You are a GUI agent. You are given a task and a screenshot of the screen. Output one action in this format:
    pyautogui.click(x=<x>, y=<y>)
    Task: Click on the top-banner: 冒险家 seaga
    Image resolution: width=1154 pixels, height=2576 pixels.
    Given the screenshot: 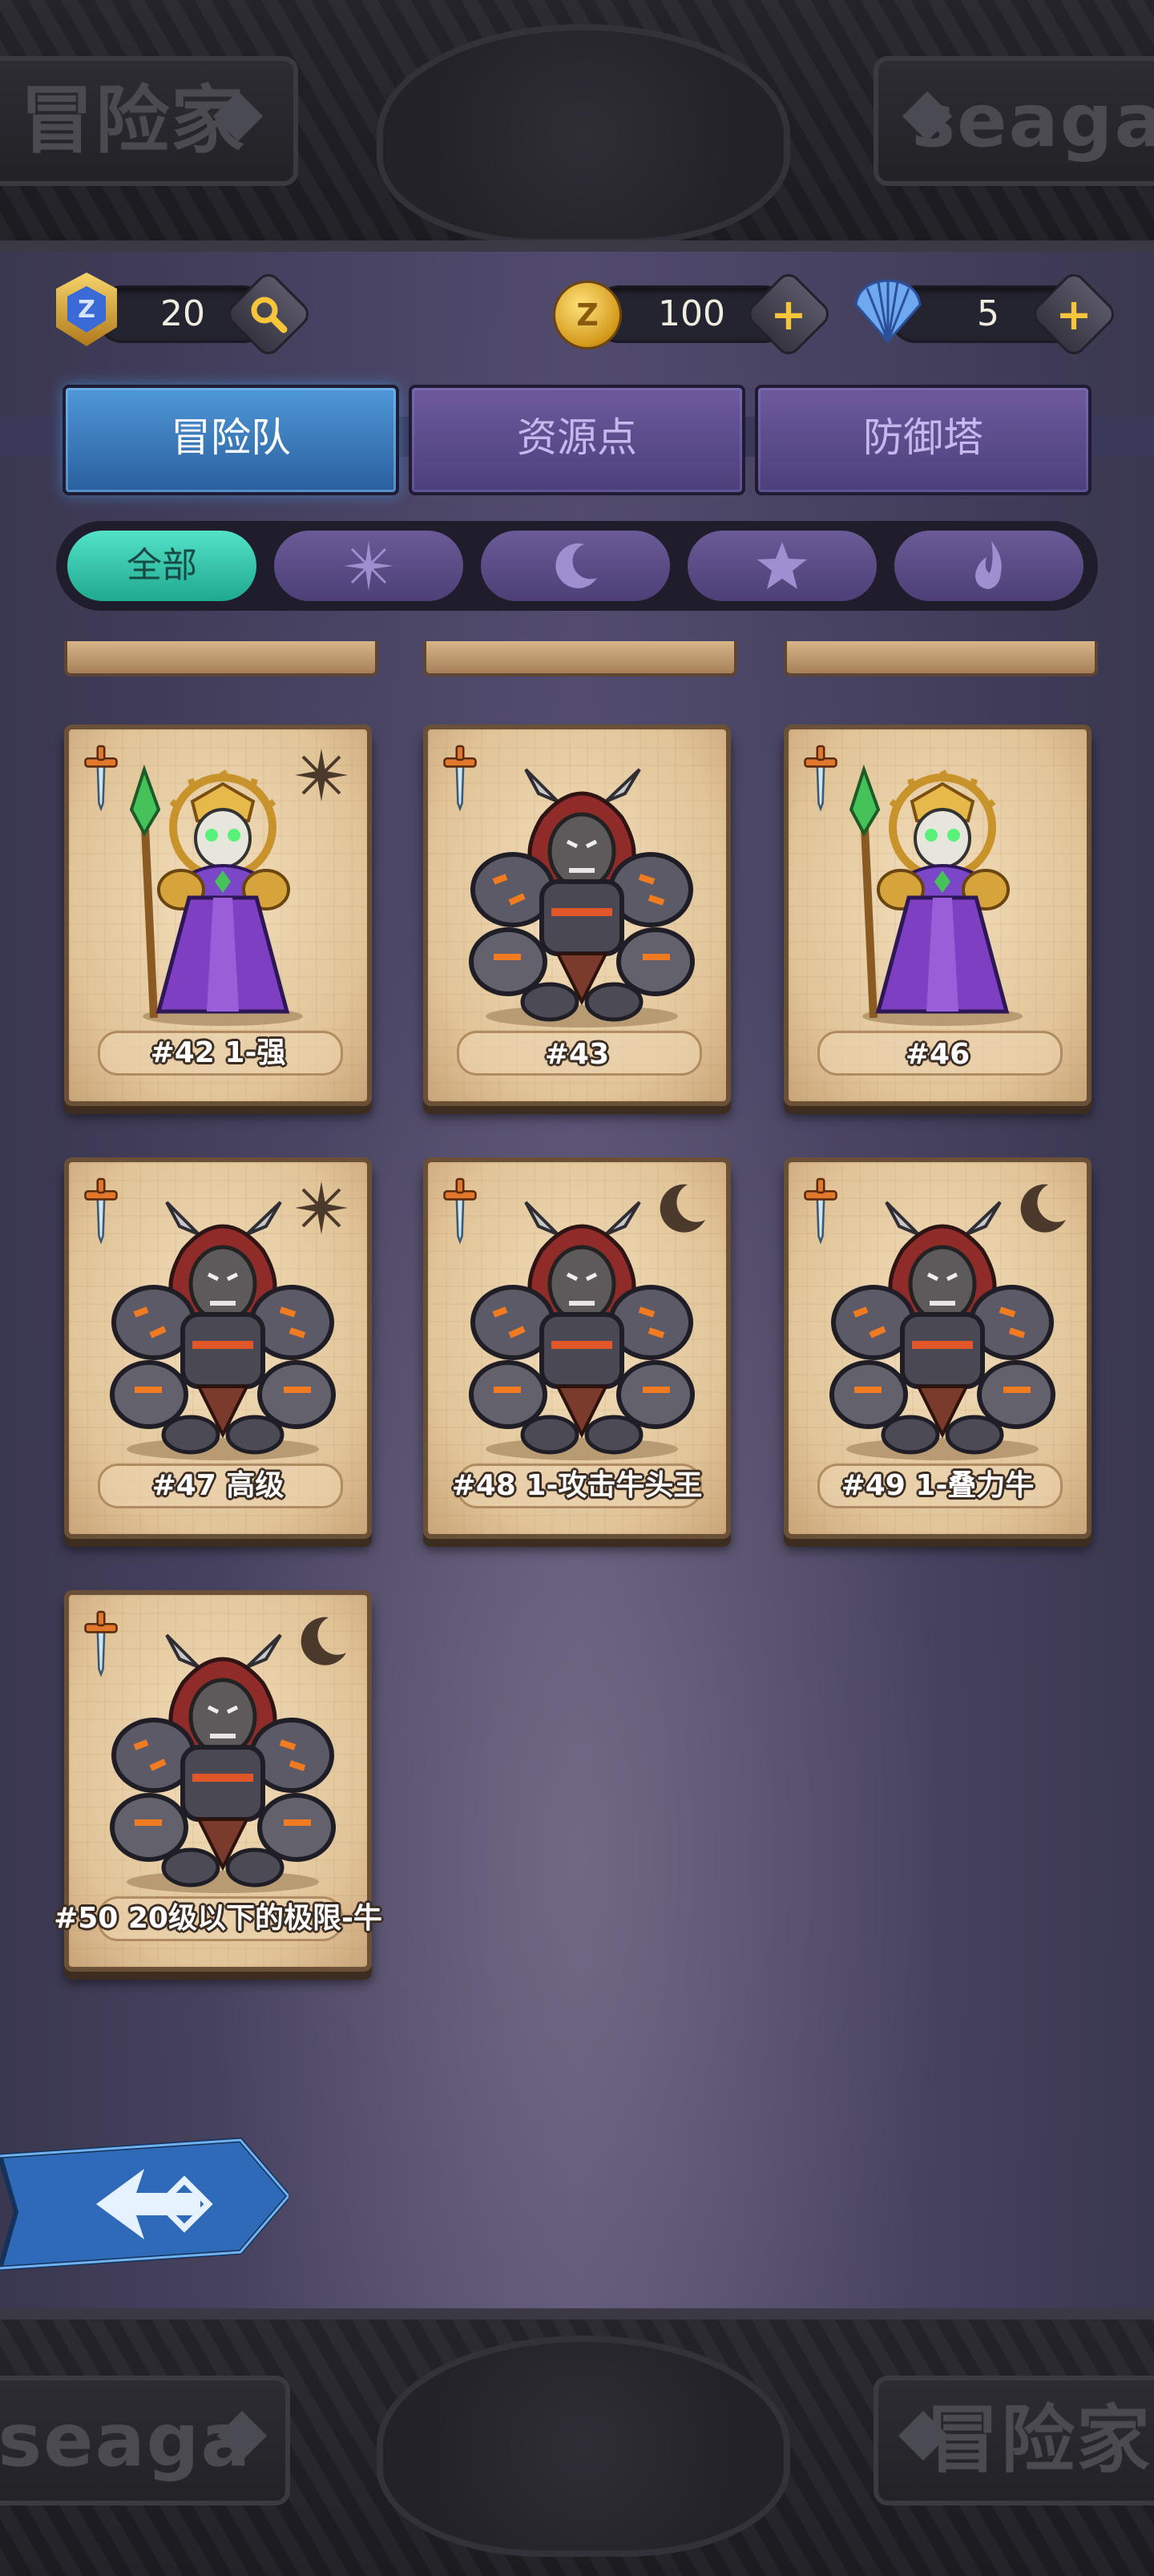 What is the action you would take?
    pyautogui.click(x=577, y=126)
    